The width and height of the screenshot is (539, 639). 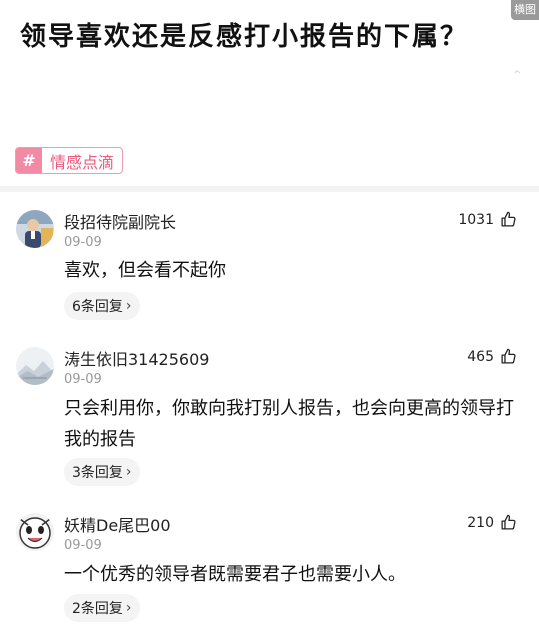 What do you see at coordinates (525, 10) in the screenshot?
I see `landscape-badge: 横图` at bounding box center [525, 10].